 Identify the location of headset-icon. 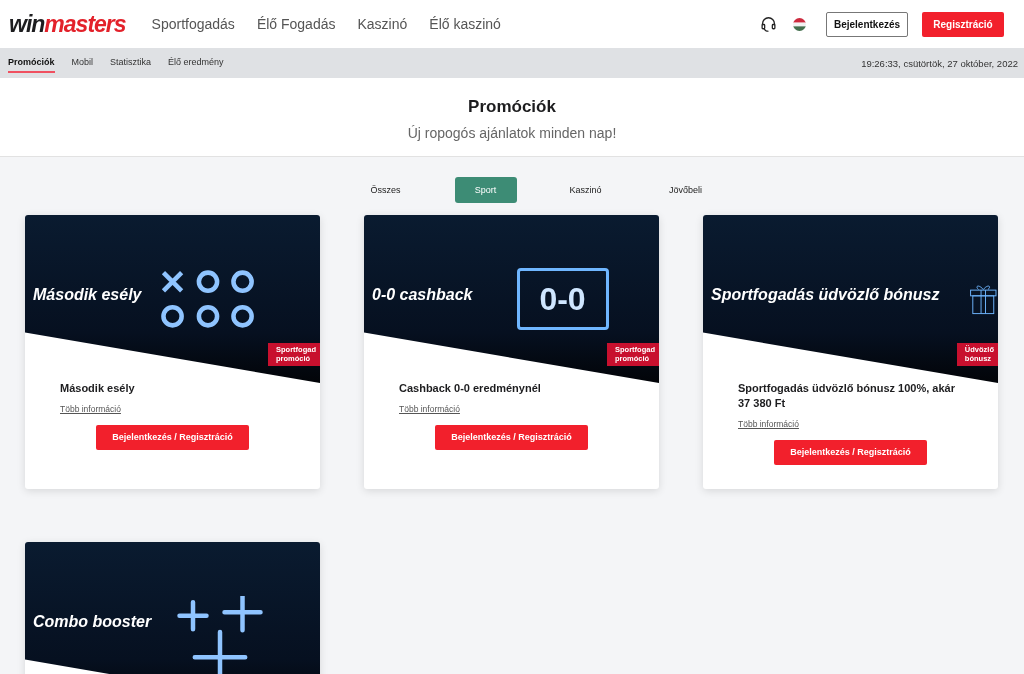
(768, 24).